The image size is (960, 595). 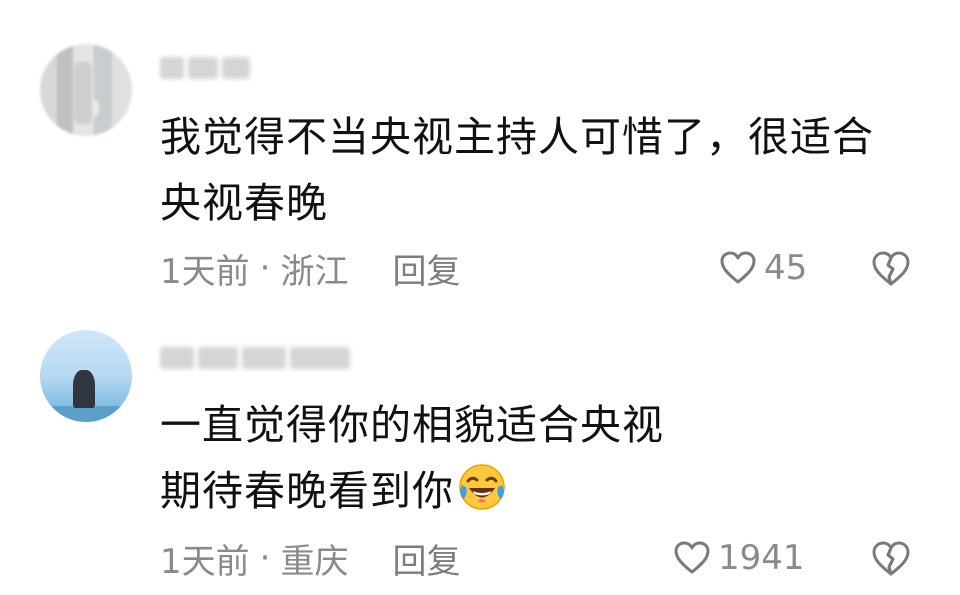 I want to click on comment-meta: 1天前 · 重庆 回复, so click(x=310, y=558).